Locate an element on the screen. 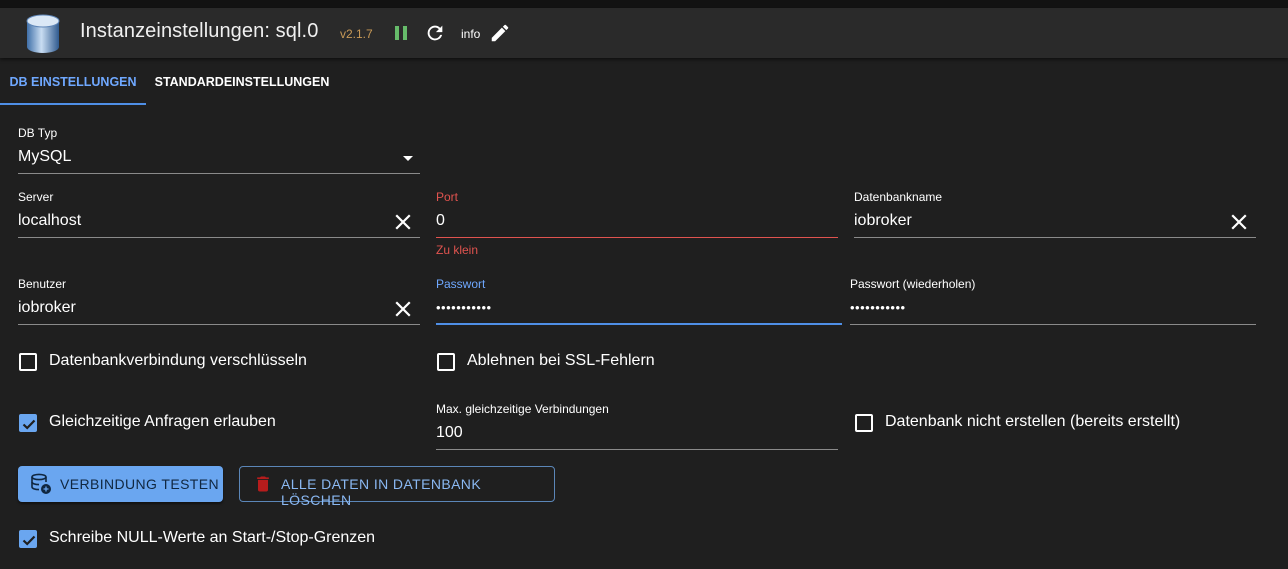 The height and width of the screenshot is (569, 1288). app-bar: Instanzeinstellungen: sql.0 v2.1.7 info is located at coordinates (644, 33).